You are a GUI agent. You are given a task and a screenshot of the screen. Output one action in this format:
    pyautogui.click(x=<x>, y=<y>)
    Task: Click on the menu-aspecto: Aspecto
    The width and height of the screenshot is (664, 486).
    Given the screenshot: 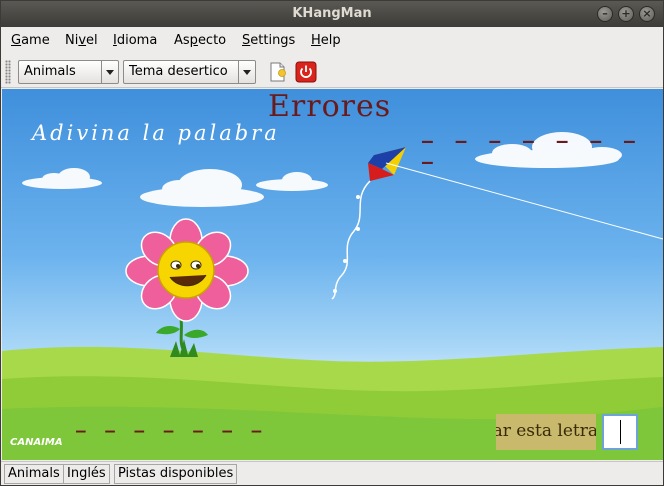 What is the action you would take?
    pyautogui.click(x=200, y=40)
    